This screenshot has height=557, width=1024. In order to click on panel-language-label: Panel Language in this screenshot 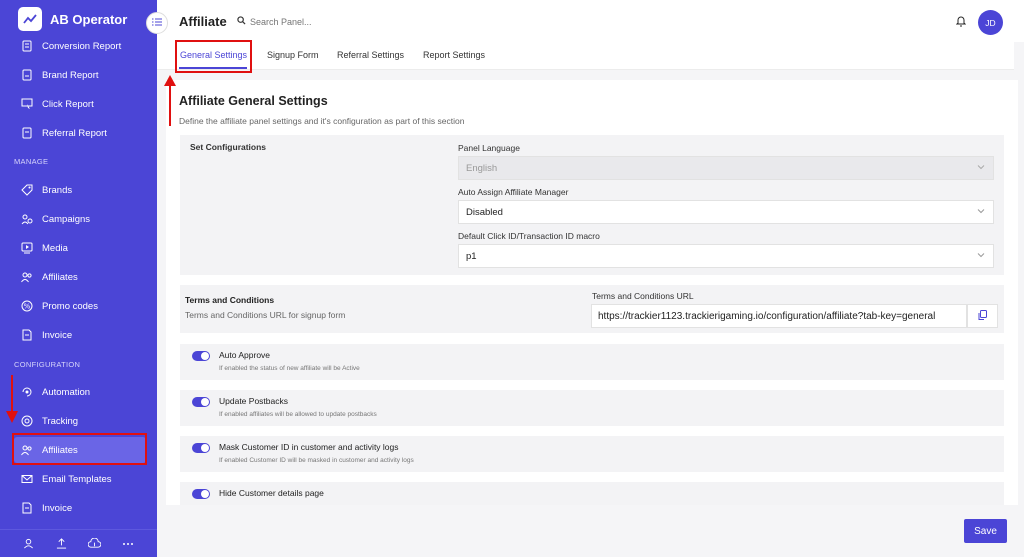, I will do `click(489, 148)`.